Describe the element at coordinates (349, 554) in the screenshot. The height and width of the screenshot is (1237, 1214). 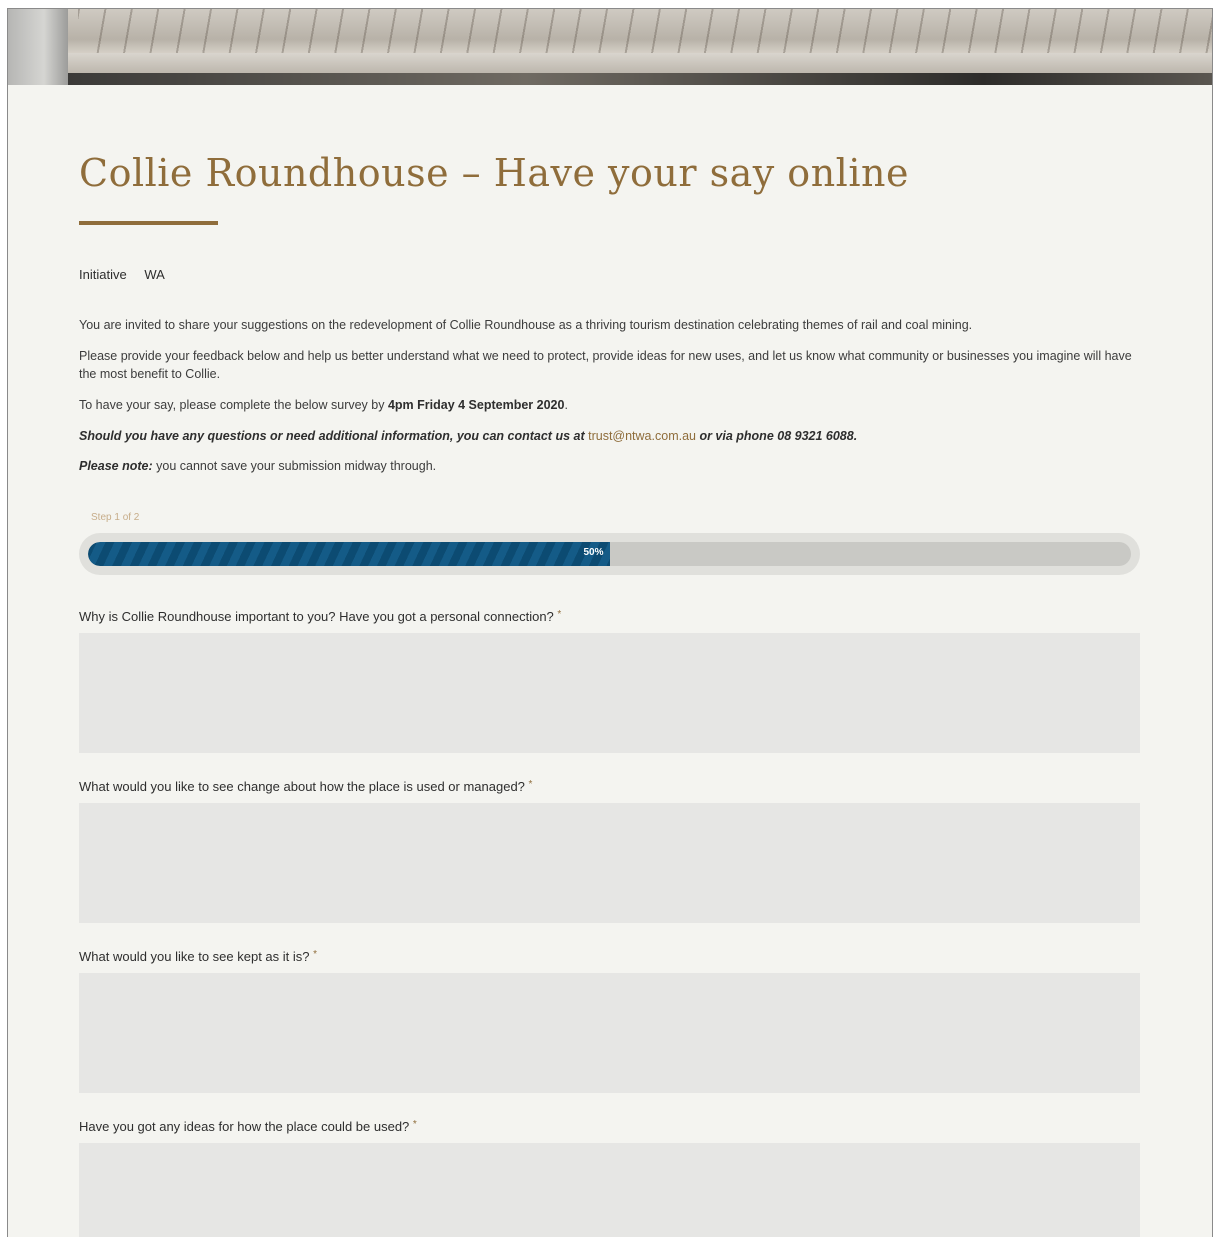
I see `progress-fill: 50%` at that location.